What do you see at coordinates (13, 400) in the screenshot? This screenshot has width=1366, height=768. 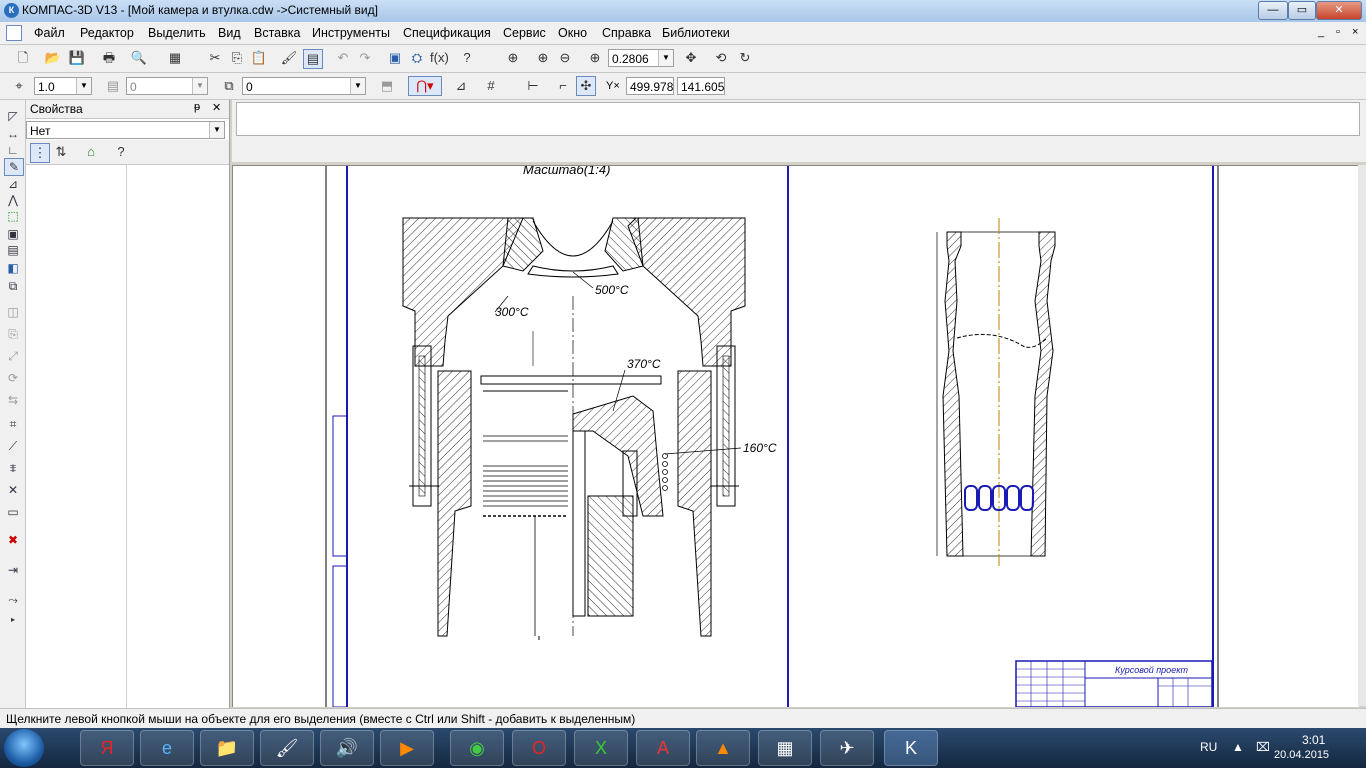 I see `mirror-icon: ⇆` at bounding box center [13, 400].